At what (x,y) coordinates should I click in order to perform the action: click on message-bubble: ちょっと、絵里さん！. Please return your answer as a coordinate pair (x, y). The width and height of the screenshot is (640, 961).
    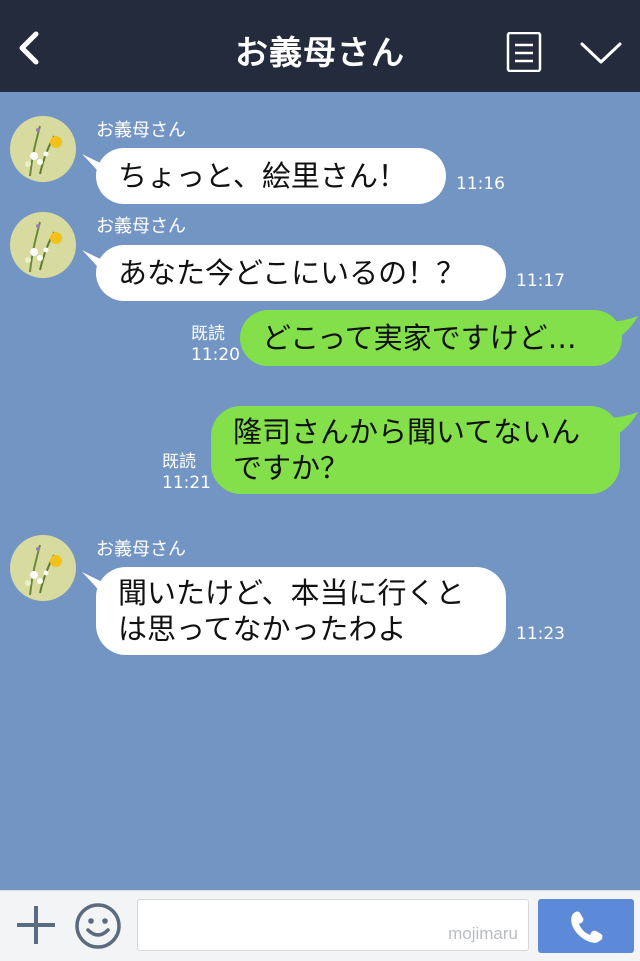
    Looking at the image, I should click on (271, 176).